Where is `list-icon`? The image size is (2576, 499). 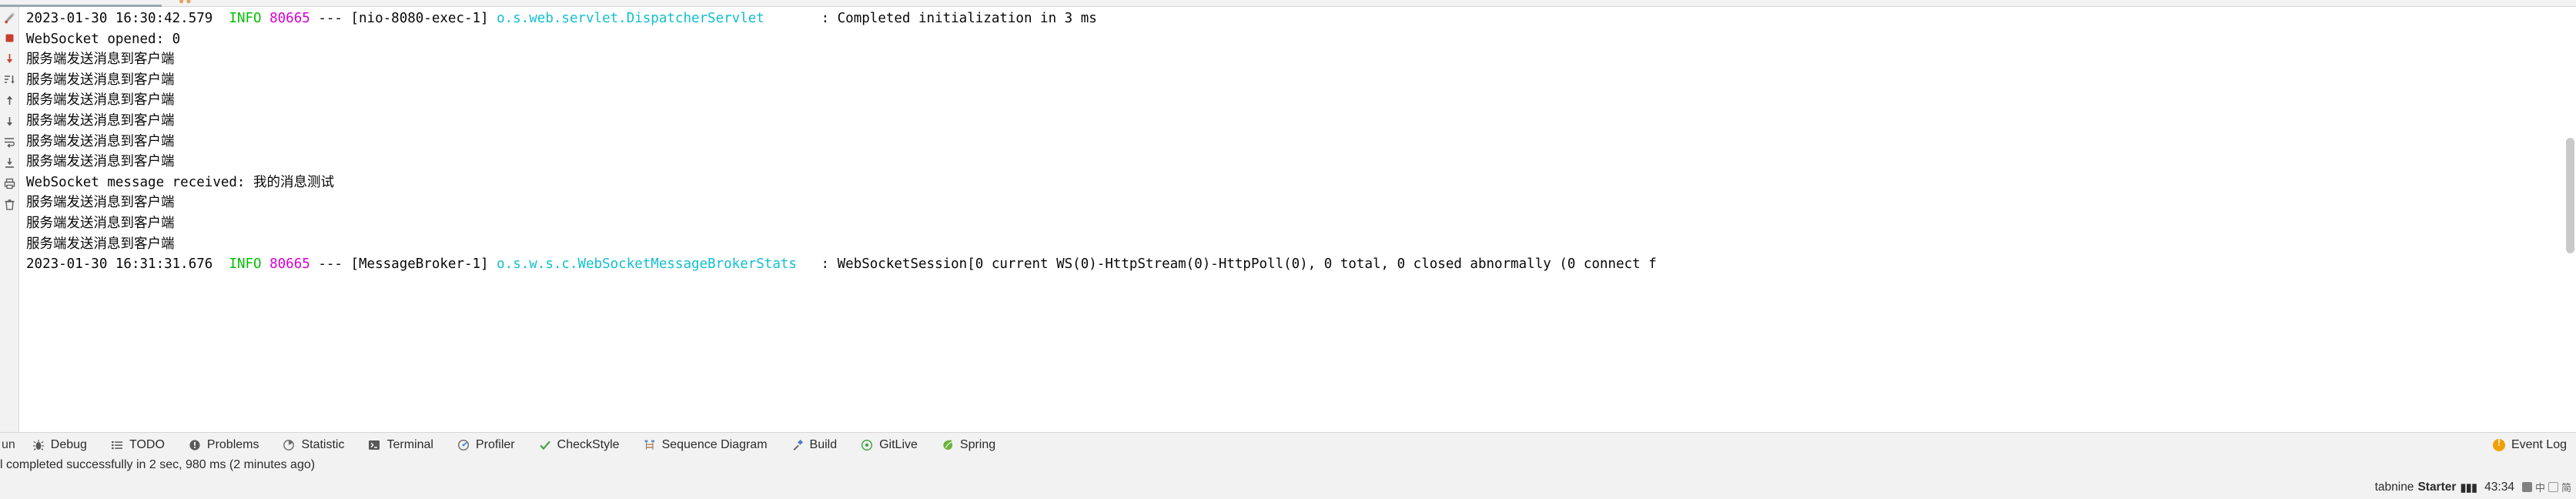
list-icon is located at coordinates (117, 445).